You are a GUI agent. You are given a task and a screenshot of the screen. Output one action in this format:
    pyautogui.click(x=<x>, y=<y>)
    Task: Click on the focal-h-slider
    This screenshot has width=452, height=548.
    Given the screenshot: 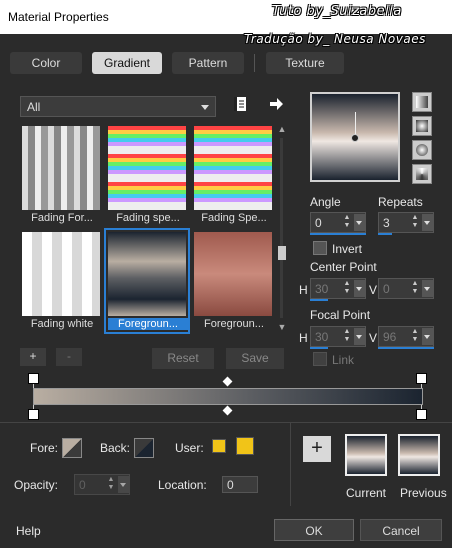 What is the action you would take?
    pyautogui.click(x=319, y=348)
    